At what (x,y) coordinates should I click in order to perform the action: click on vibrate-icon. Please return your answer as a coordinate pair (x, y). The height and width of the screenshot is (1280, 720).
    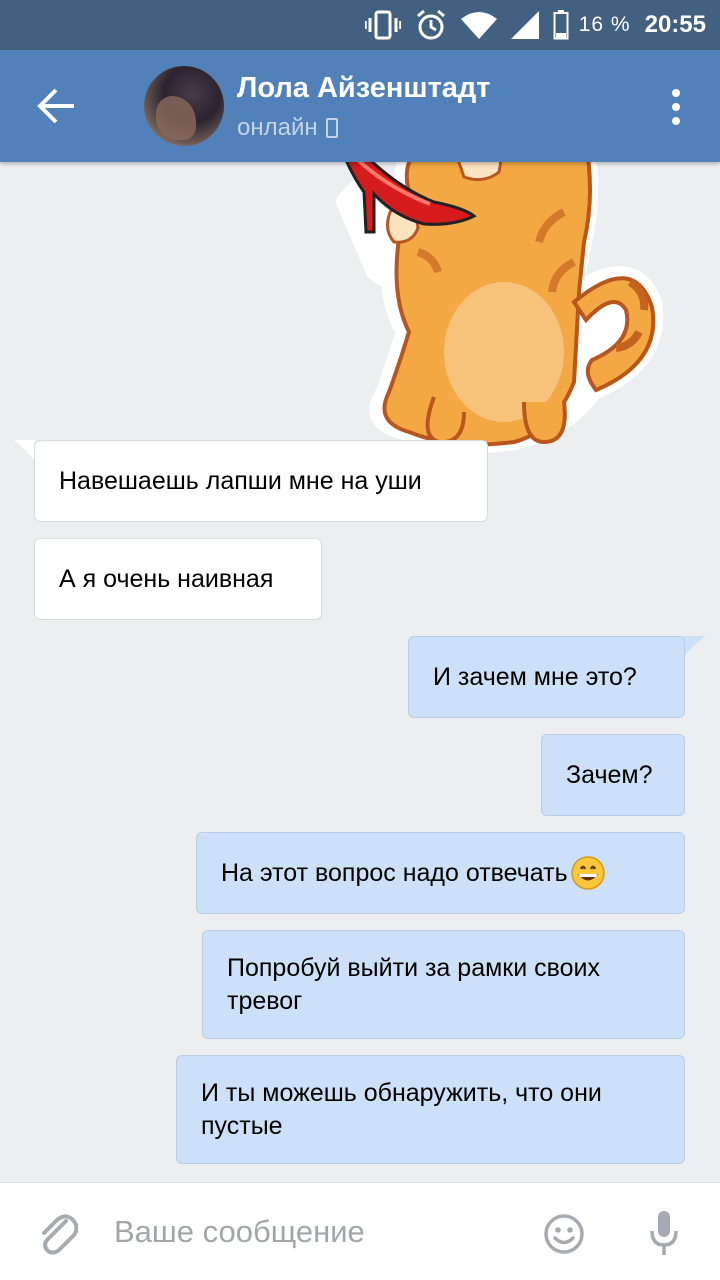
    Looking at the image, I should click on (382, 25).